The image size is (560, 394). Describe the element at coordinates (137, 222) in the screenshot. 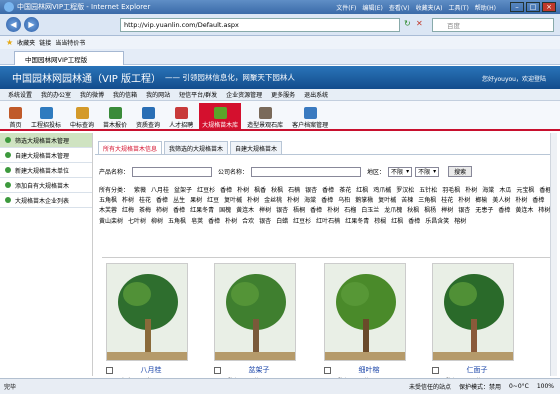

I see `category-link: 七叶树` at that location.